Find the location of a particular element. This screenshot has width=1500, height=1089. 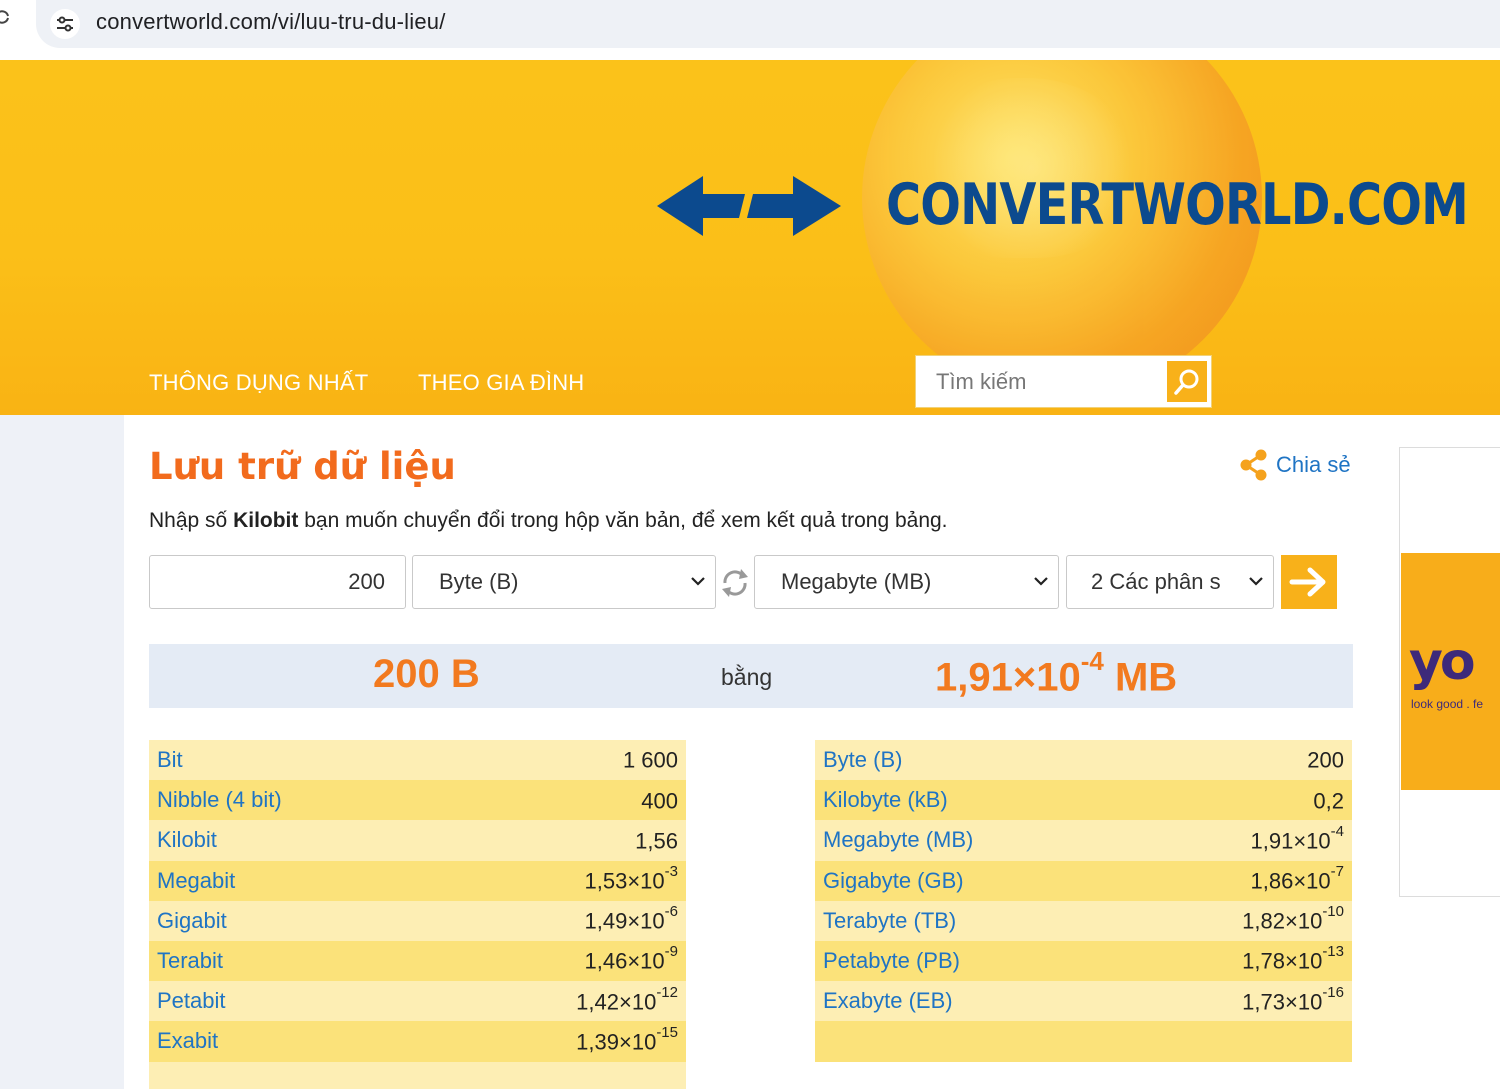

unit-link: Petabit is located at coordinates (191, 1001).